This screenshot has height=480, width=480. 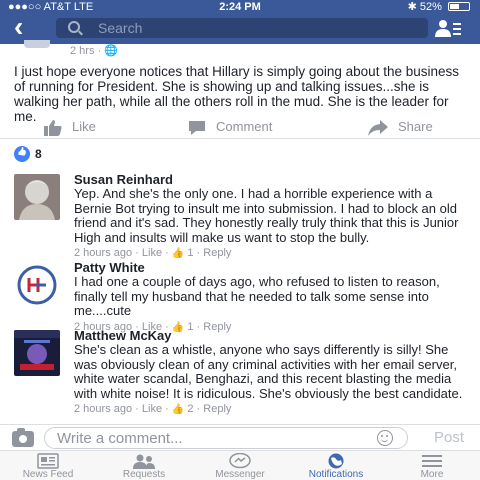 What do you see at coordinates (336, 461) in the screenshot?
I see `globe-icon` at bounding box center [336, 461].